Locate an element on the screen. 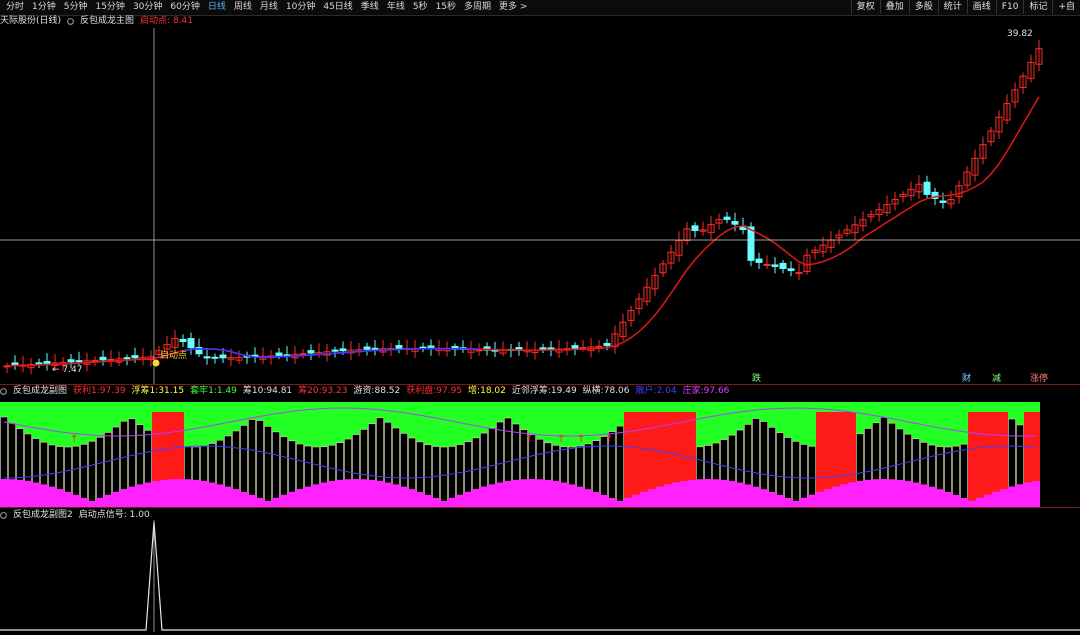 This screenshot has height=635, width=1080. toolbar-button: 复权 is located at coordinates (865, 7).